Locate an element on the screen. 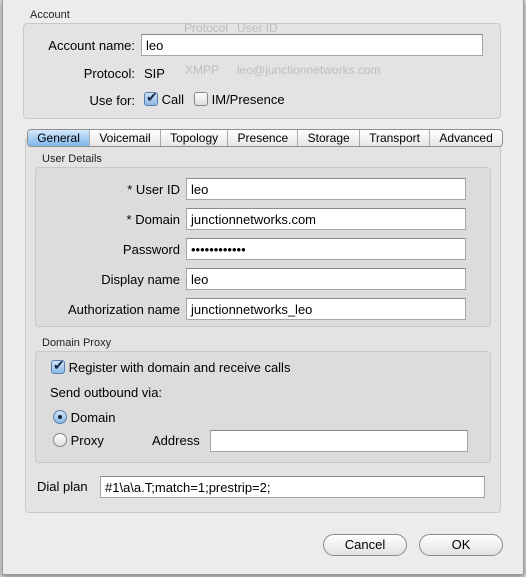 The image size is (526, 577). account-section-title: Account is located at coordinates (50, 15).